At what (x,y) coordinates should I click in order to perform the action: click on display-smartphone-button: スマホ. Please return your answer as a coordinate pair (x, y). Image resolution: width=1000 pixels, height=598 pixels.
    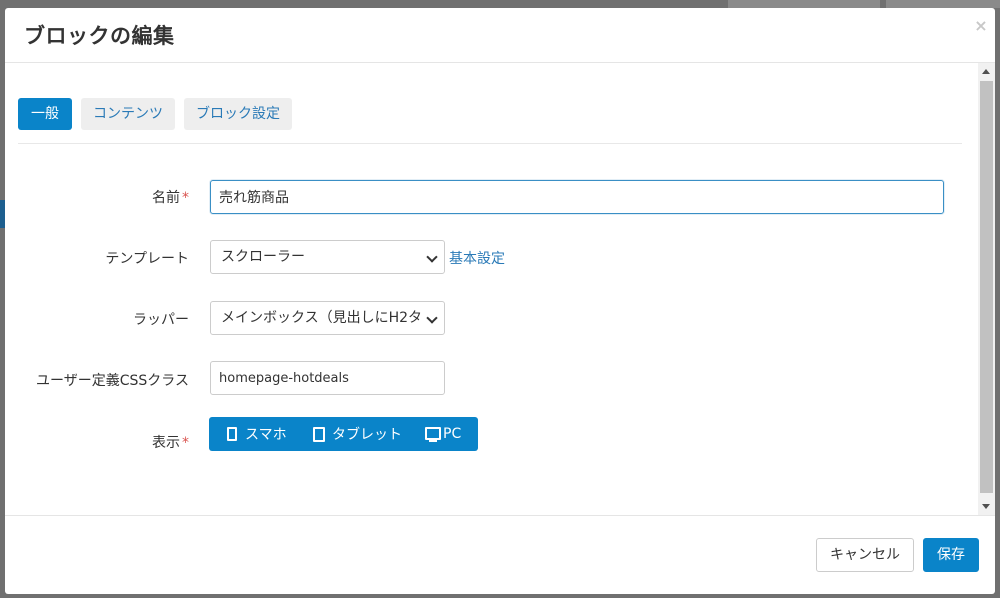
    Looking at the image, I should click on (254, 434).